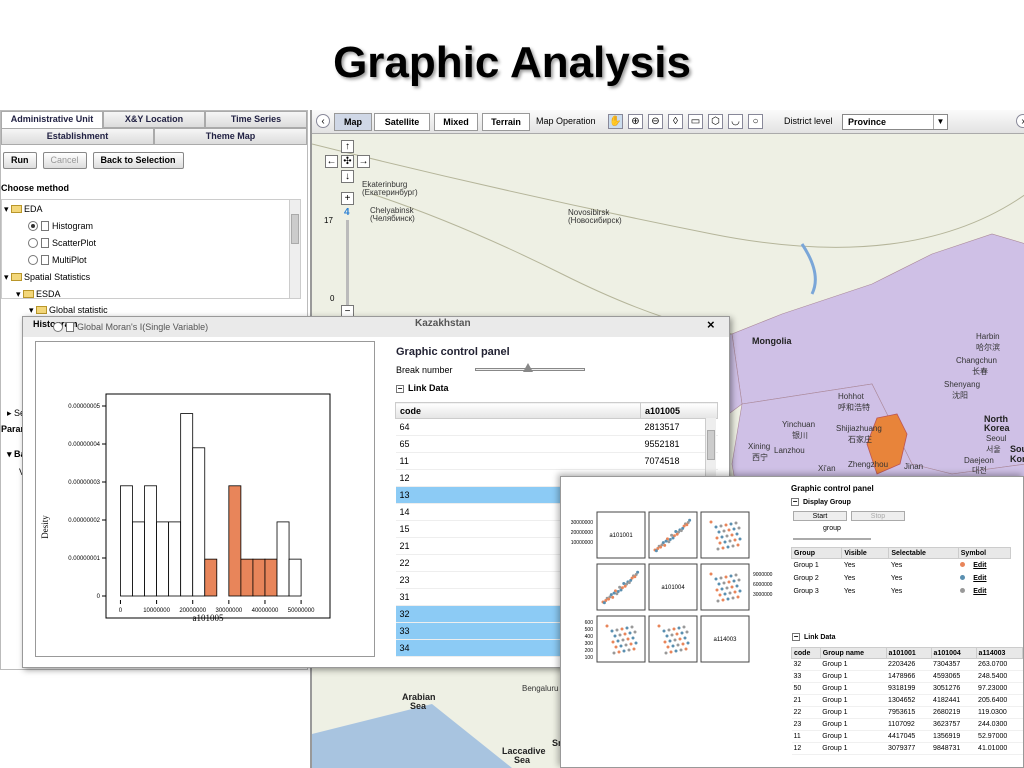 This screenshot has width=1024, height=768. What do you see at coordinates (506, 122) in the screenshot?
I see `map-type-terrain-button: Terrain` at bounding box center [506, 122].